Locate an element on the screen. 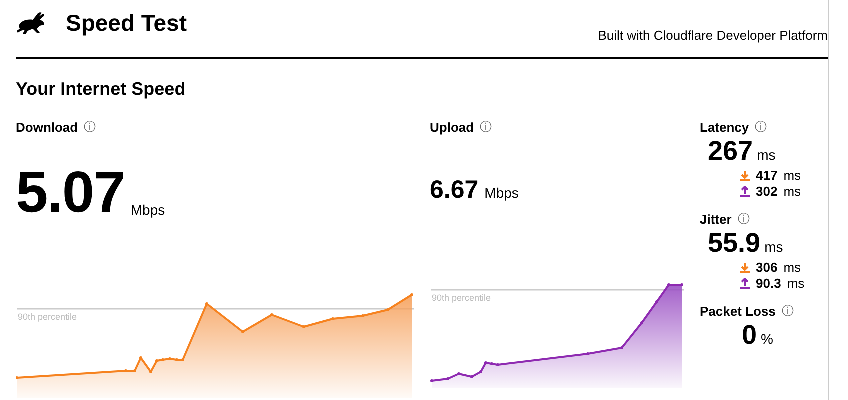  metric-value: 0 is located at coordinates (750, 335).